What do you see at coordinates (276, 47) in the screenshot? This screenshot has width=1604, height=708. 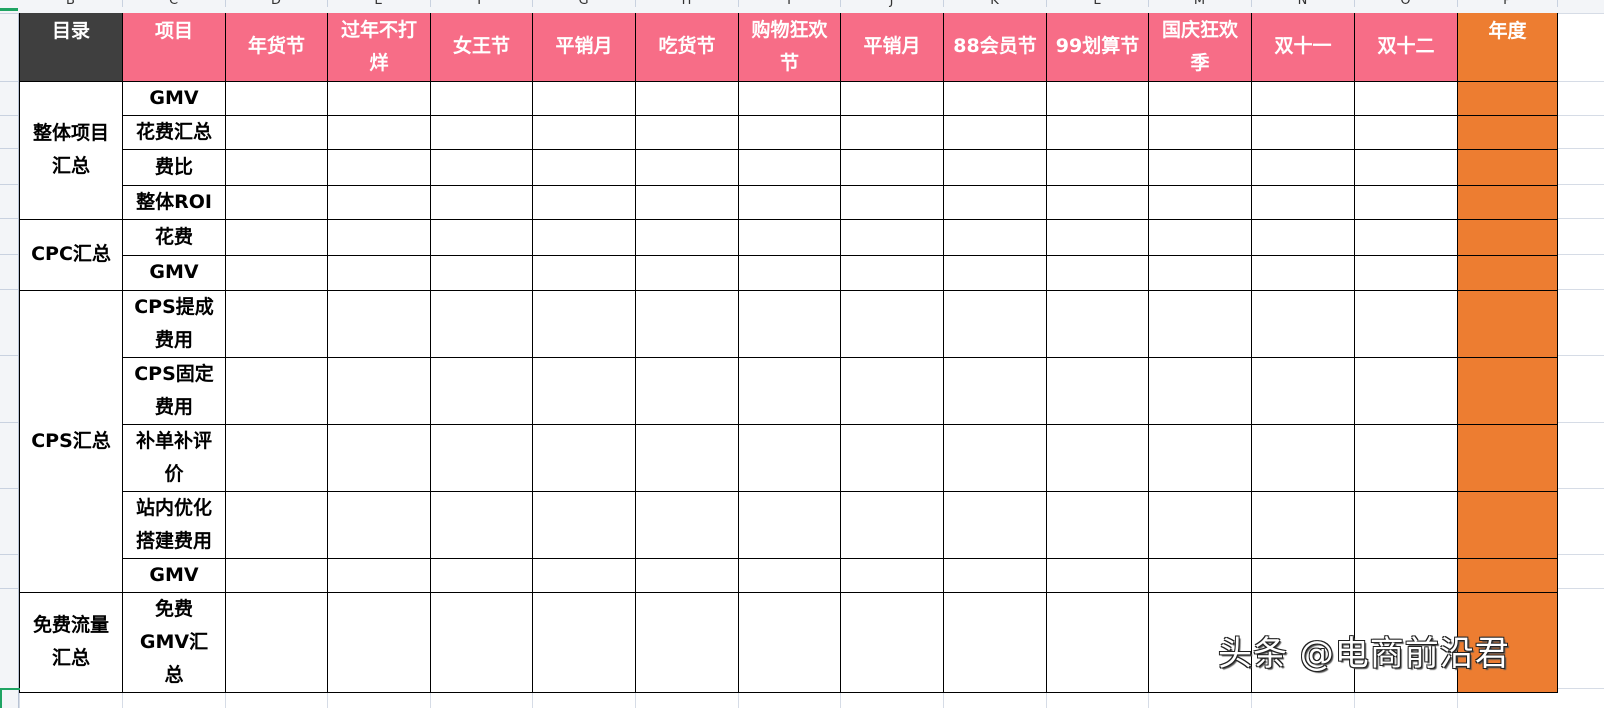 I see `header-cell-period: 年货节` at bounding box center [276, 47].